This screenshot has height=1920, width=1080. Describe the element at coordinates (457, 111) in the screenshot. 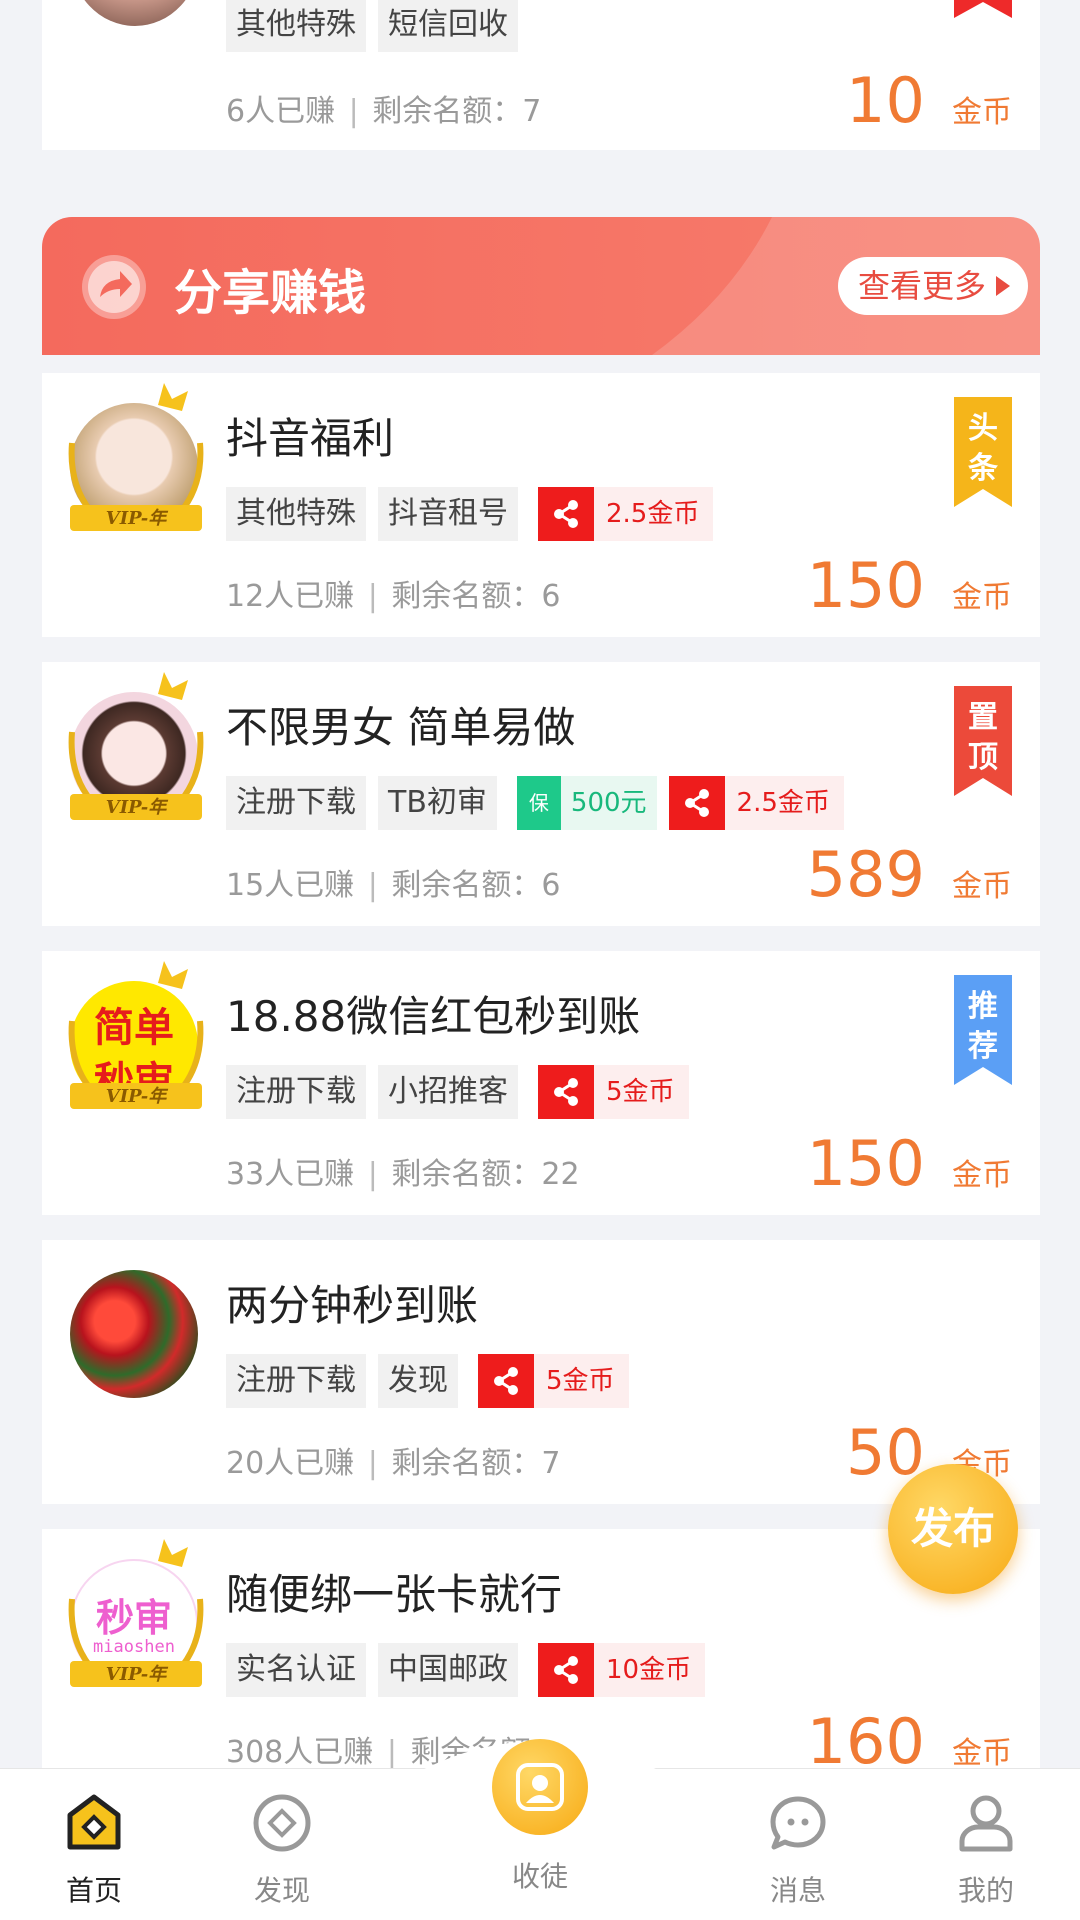

I see `remaining-quota: 剩余名额：7` at that location.